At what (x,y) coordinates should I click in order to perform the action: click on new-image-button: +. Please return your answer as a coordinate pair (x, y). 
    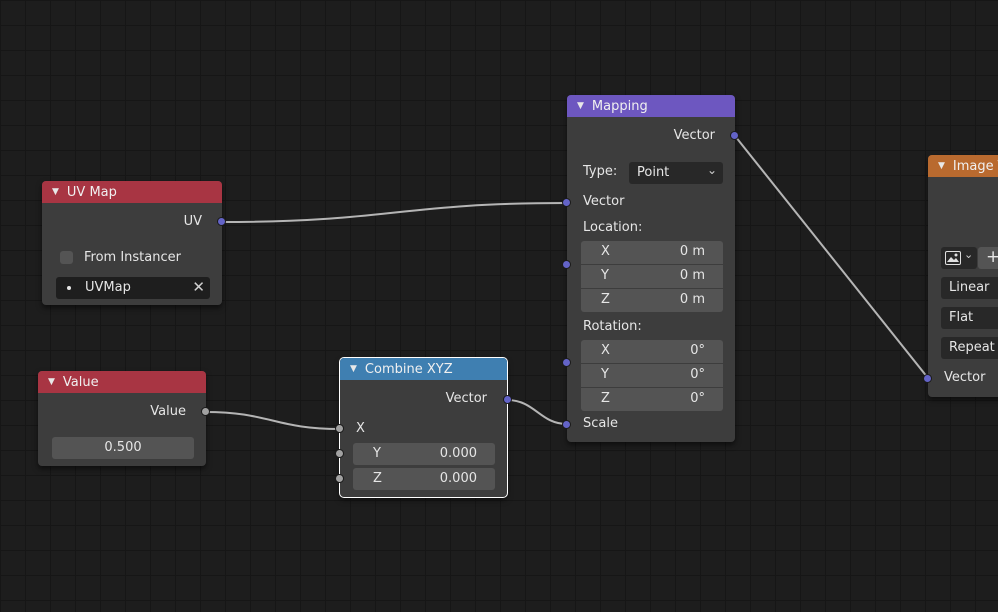
    Looking at the image, I should click on (988, 258).